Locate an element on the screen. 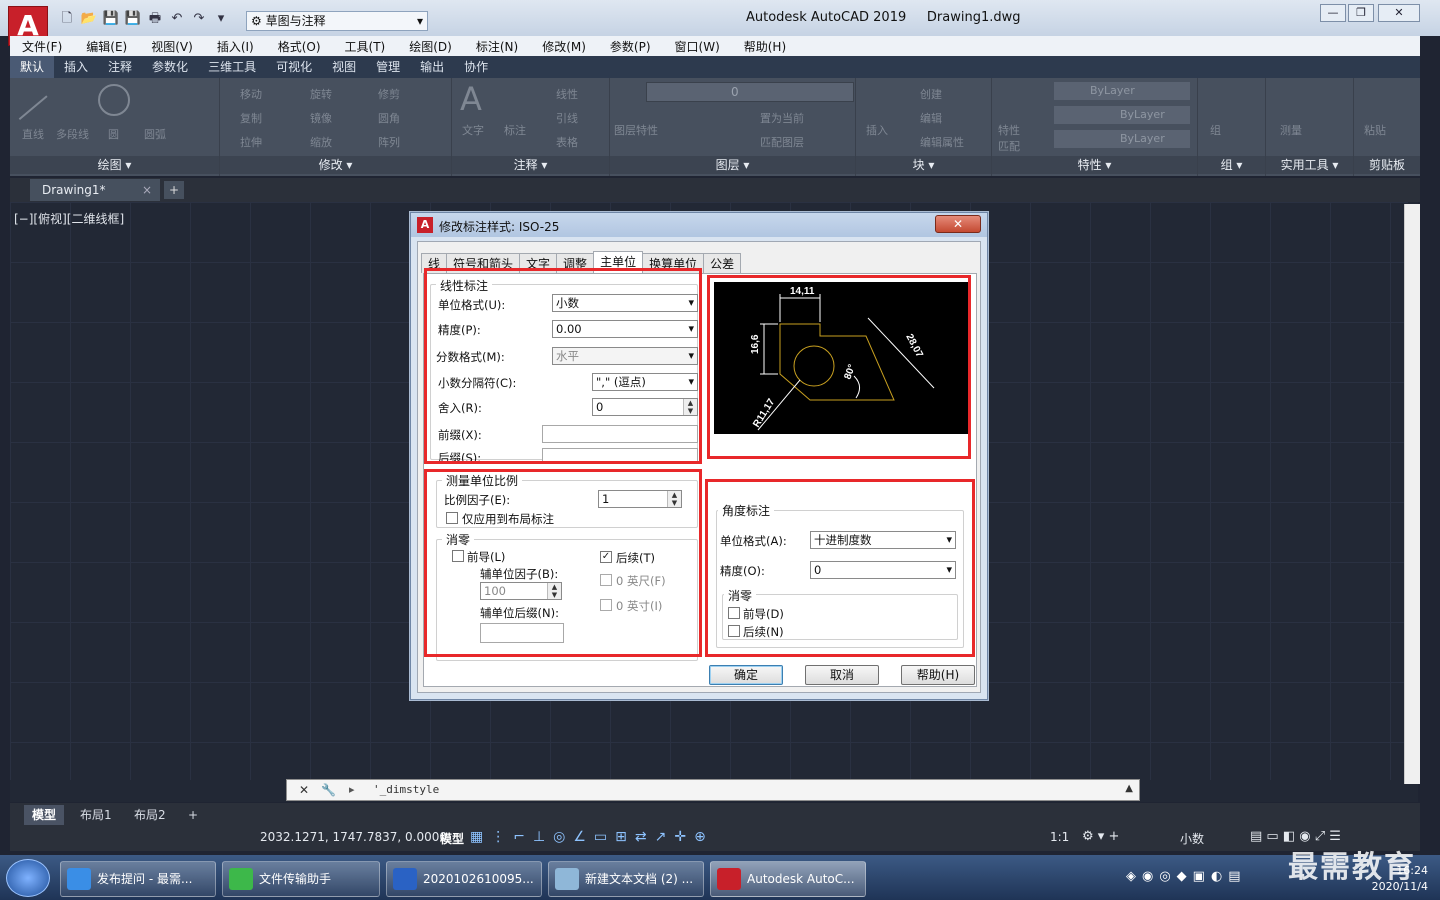  coordinates-readout: 2032.1271, 1747.7837, 0.0000 is located at coordinates (353, 837).